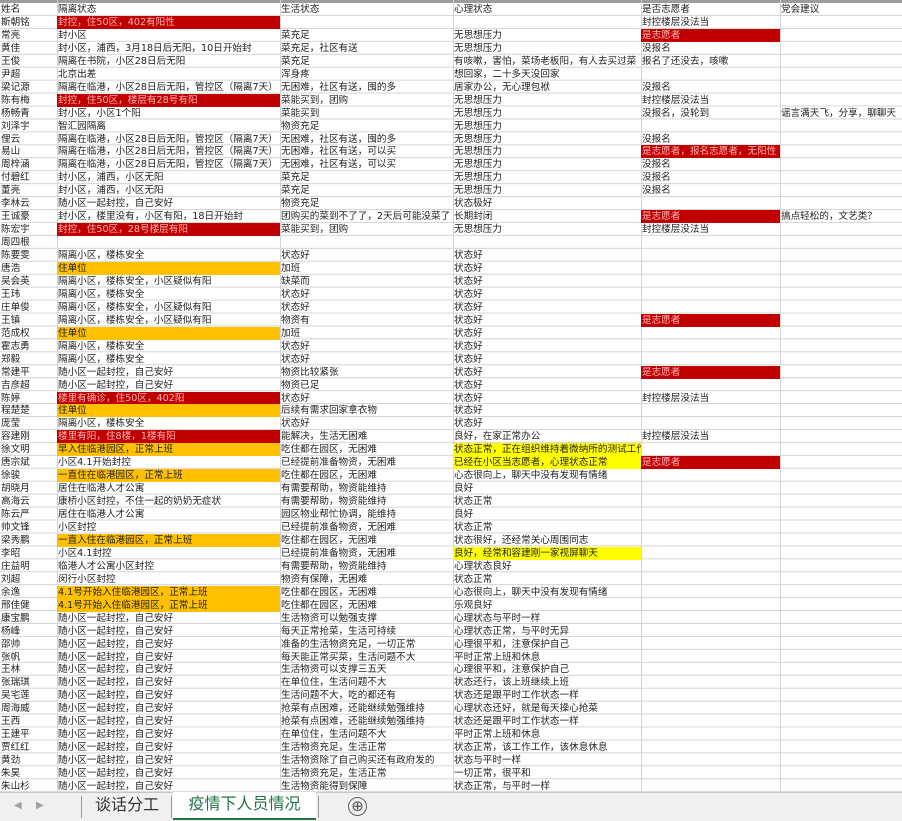  I want to click on cell-name: 张瑞琪, so click(28, 682).